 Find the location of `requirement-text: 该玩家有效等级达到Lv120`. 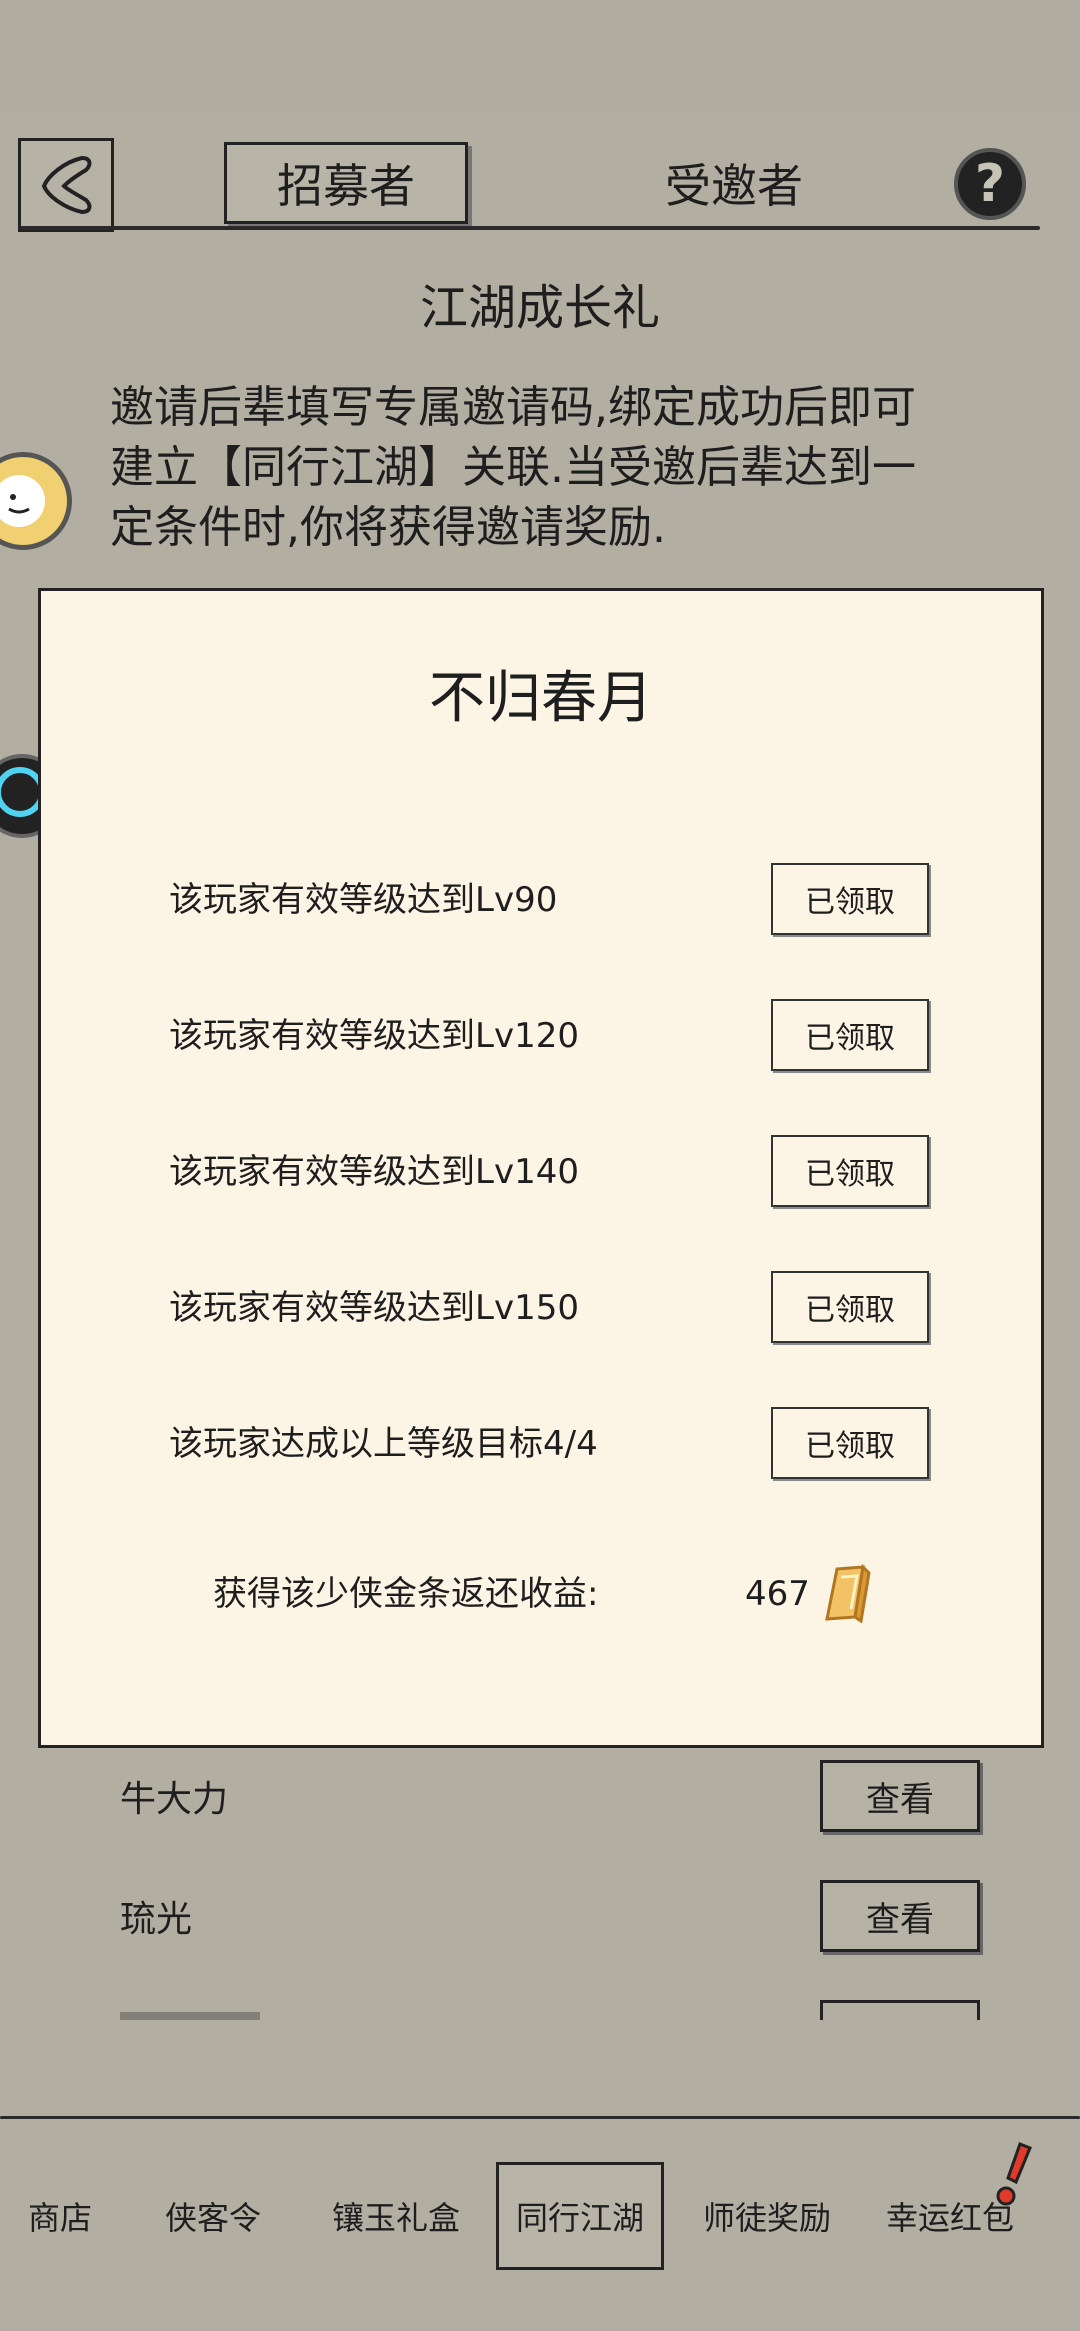

requirement-text: 该玩家有效等级达到Lv120 is located at coordinates (374, 1036).